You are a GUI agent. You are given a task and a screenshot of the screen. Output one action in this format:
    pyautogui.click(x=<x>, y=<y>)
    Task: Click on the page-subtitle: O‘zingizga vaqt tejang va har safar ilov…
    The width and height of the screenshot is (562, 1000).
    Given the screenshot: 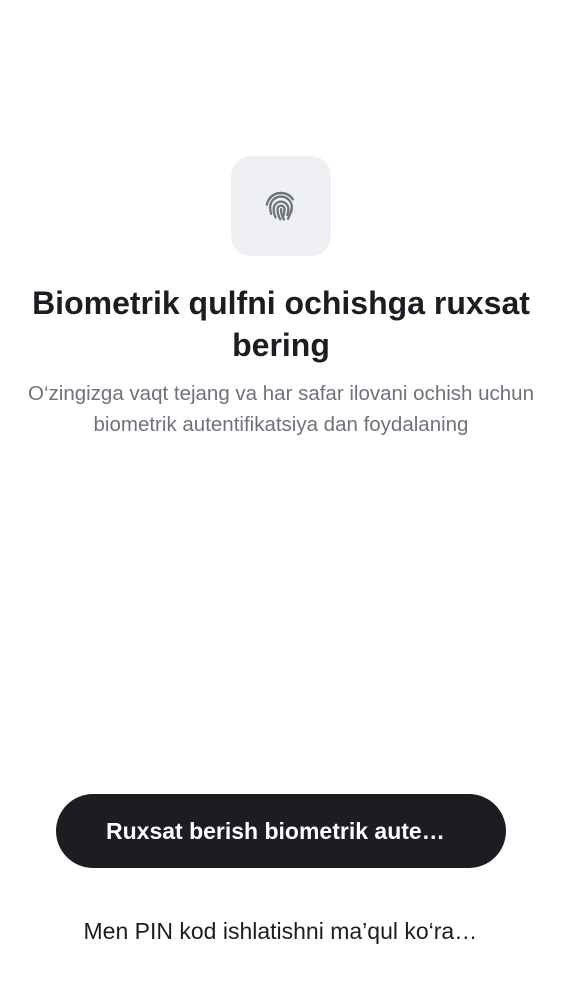 What is the action you would take?
    pyautogui.click(x=281, y=409)
    